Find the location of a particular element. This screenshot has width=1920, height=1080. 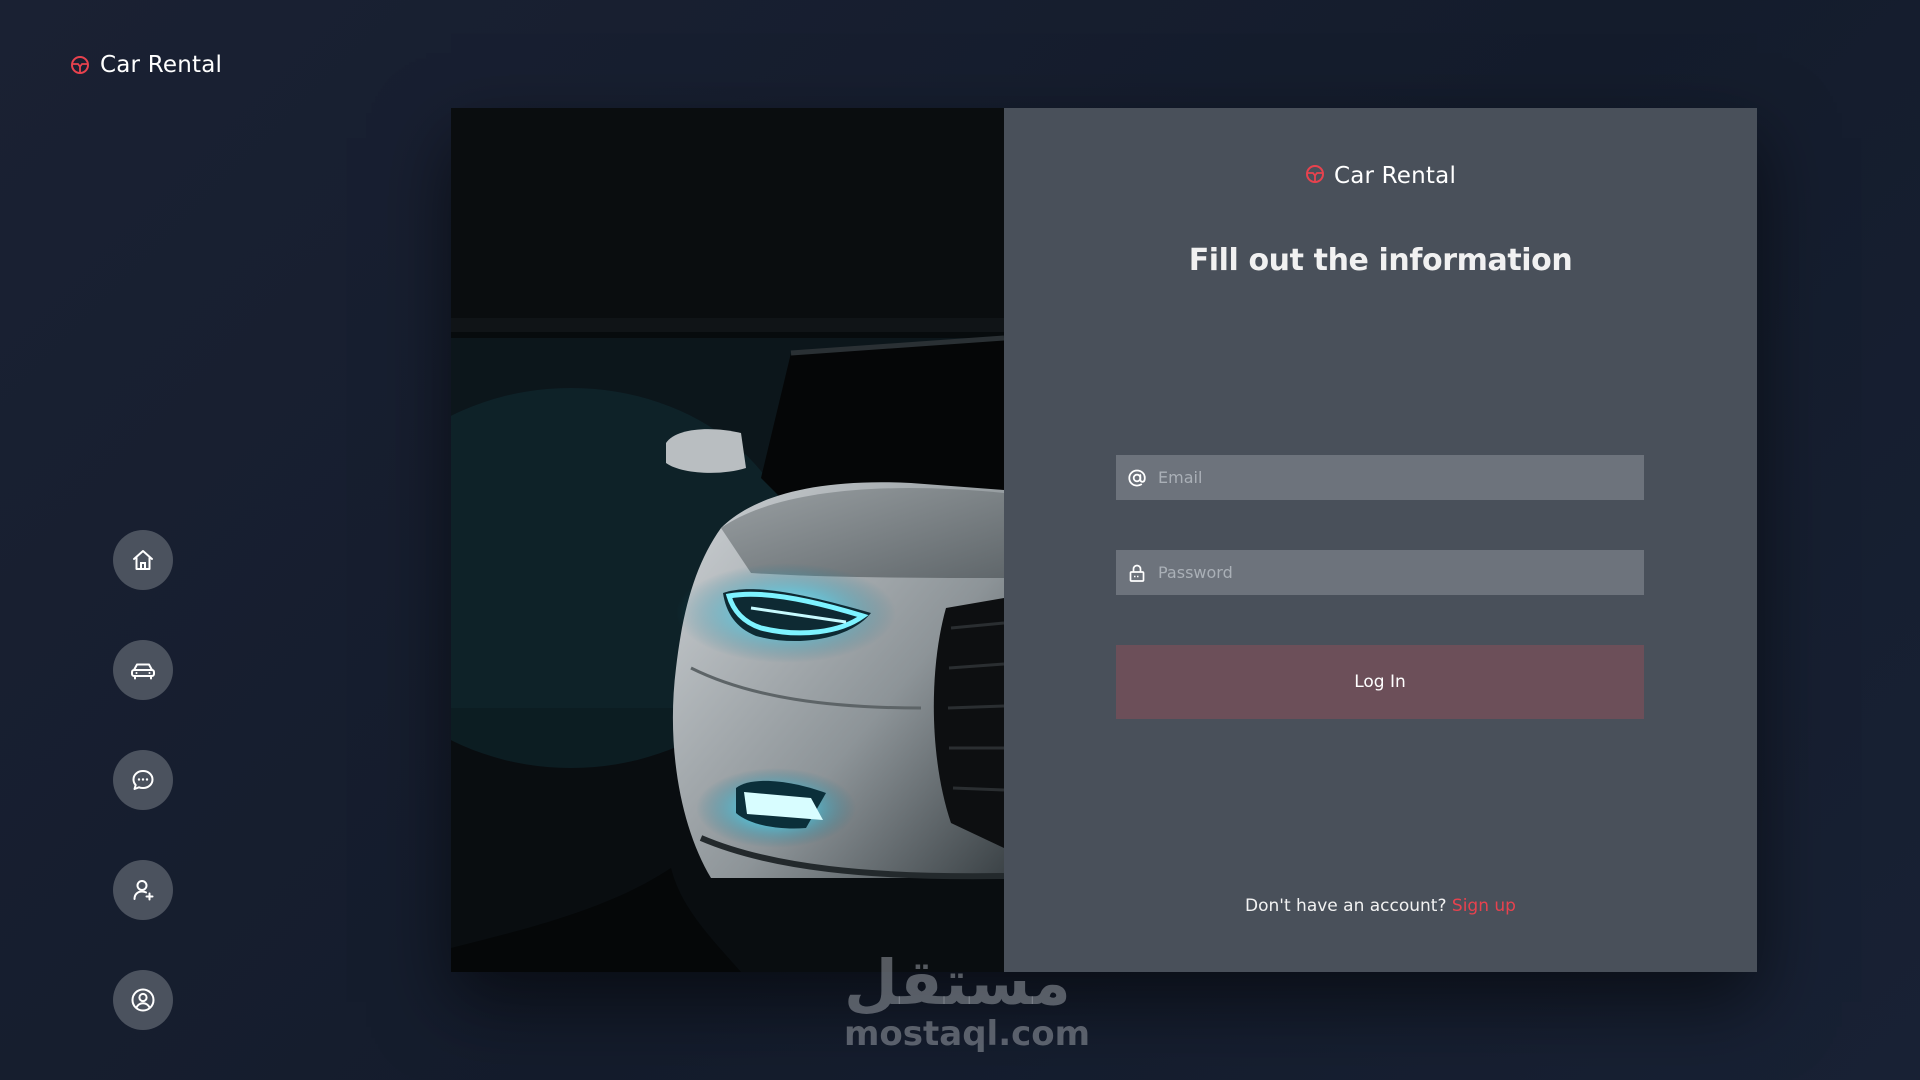

chat-icon is located at coordinates (143, 780).